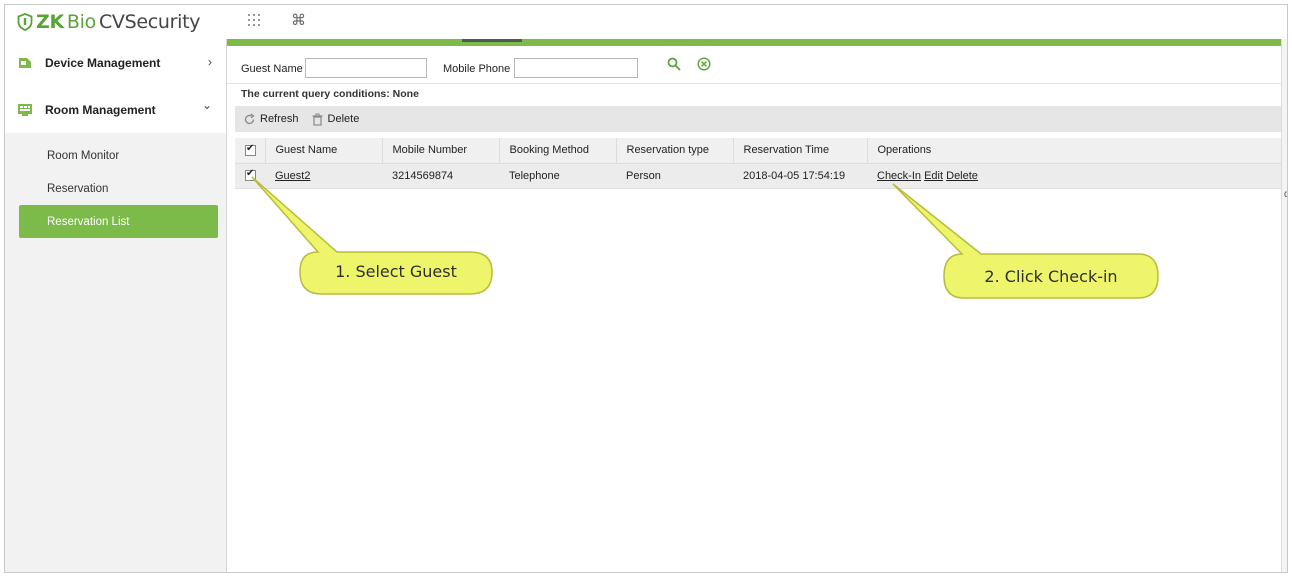  Describe the element at coordinates (254, 22) in the screenshot. I see `grid-dots-icon` at that location.